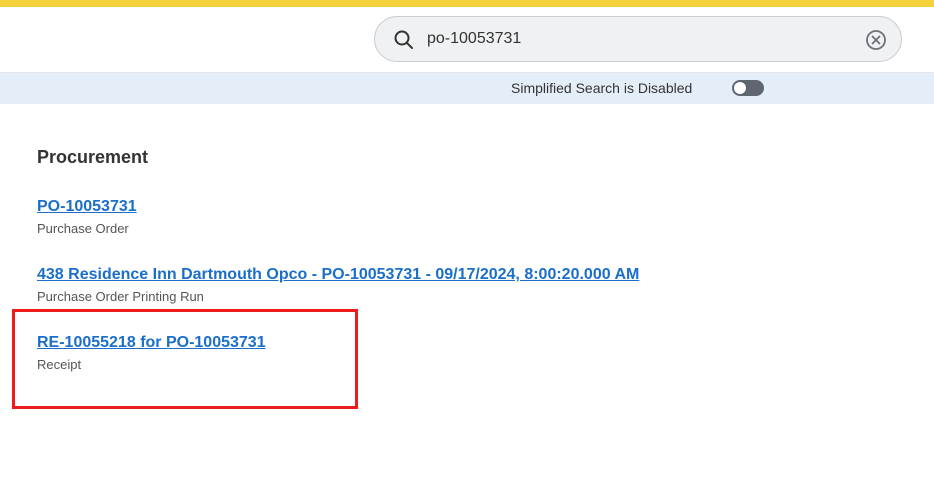 The height and width of the screenshot is (502, 934). I want to click on toggle-knob, so click(740, 88).